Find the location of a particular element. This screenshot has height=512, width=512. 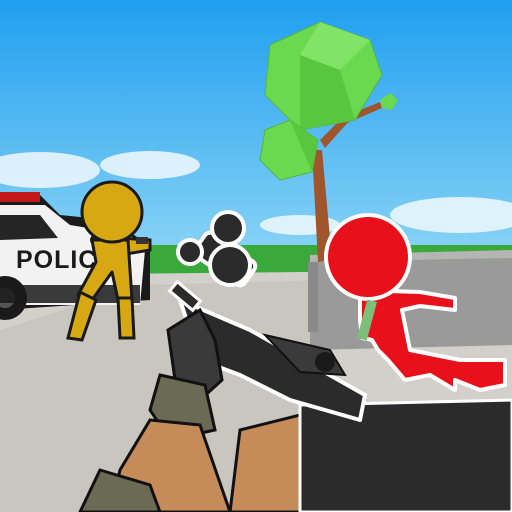

enemy-red-head is located at coordinates (368, 257).